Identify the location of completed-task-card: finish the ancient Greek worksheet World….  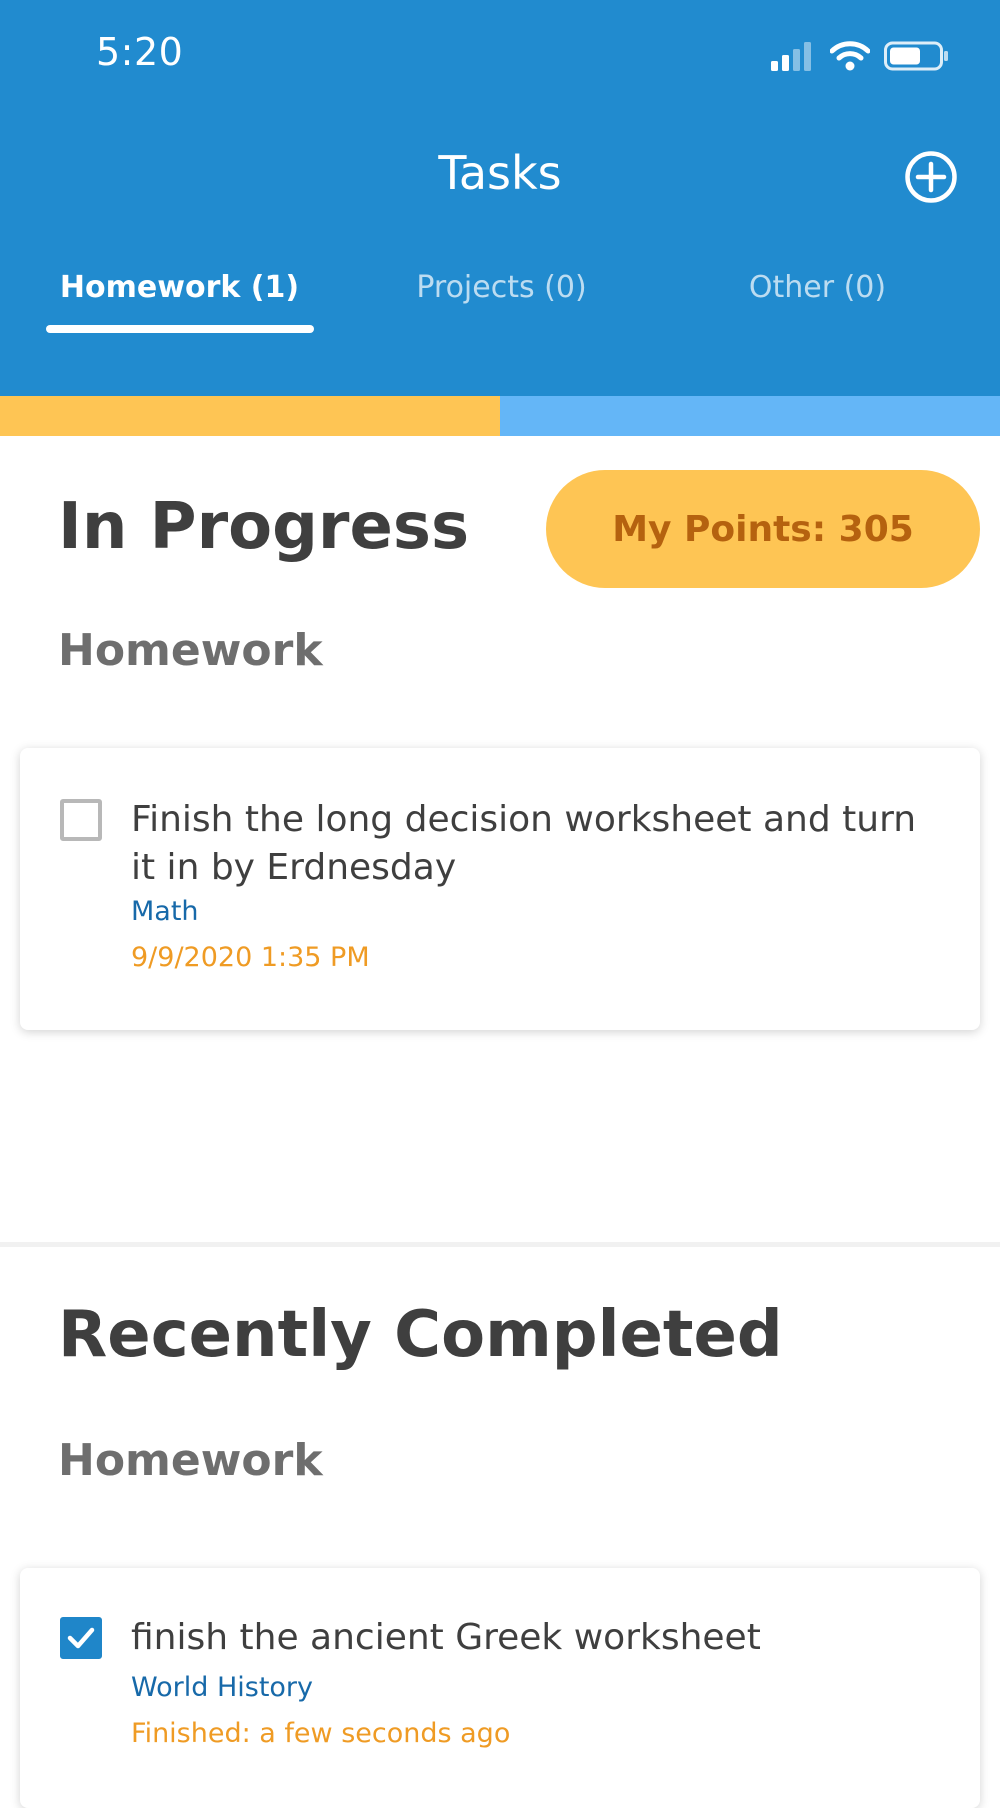
(500, 1688).